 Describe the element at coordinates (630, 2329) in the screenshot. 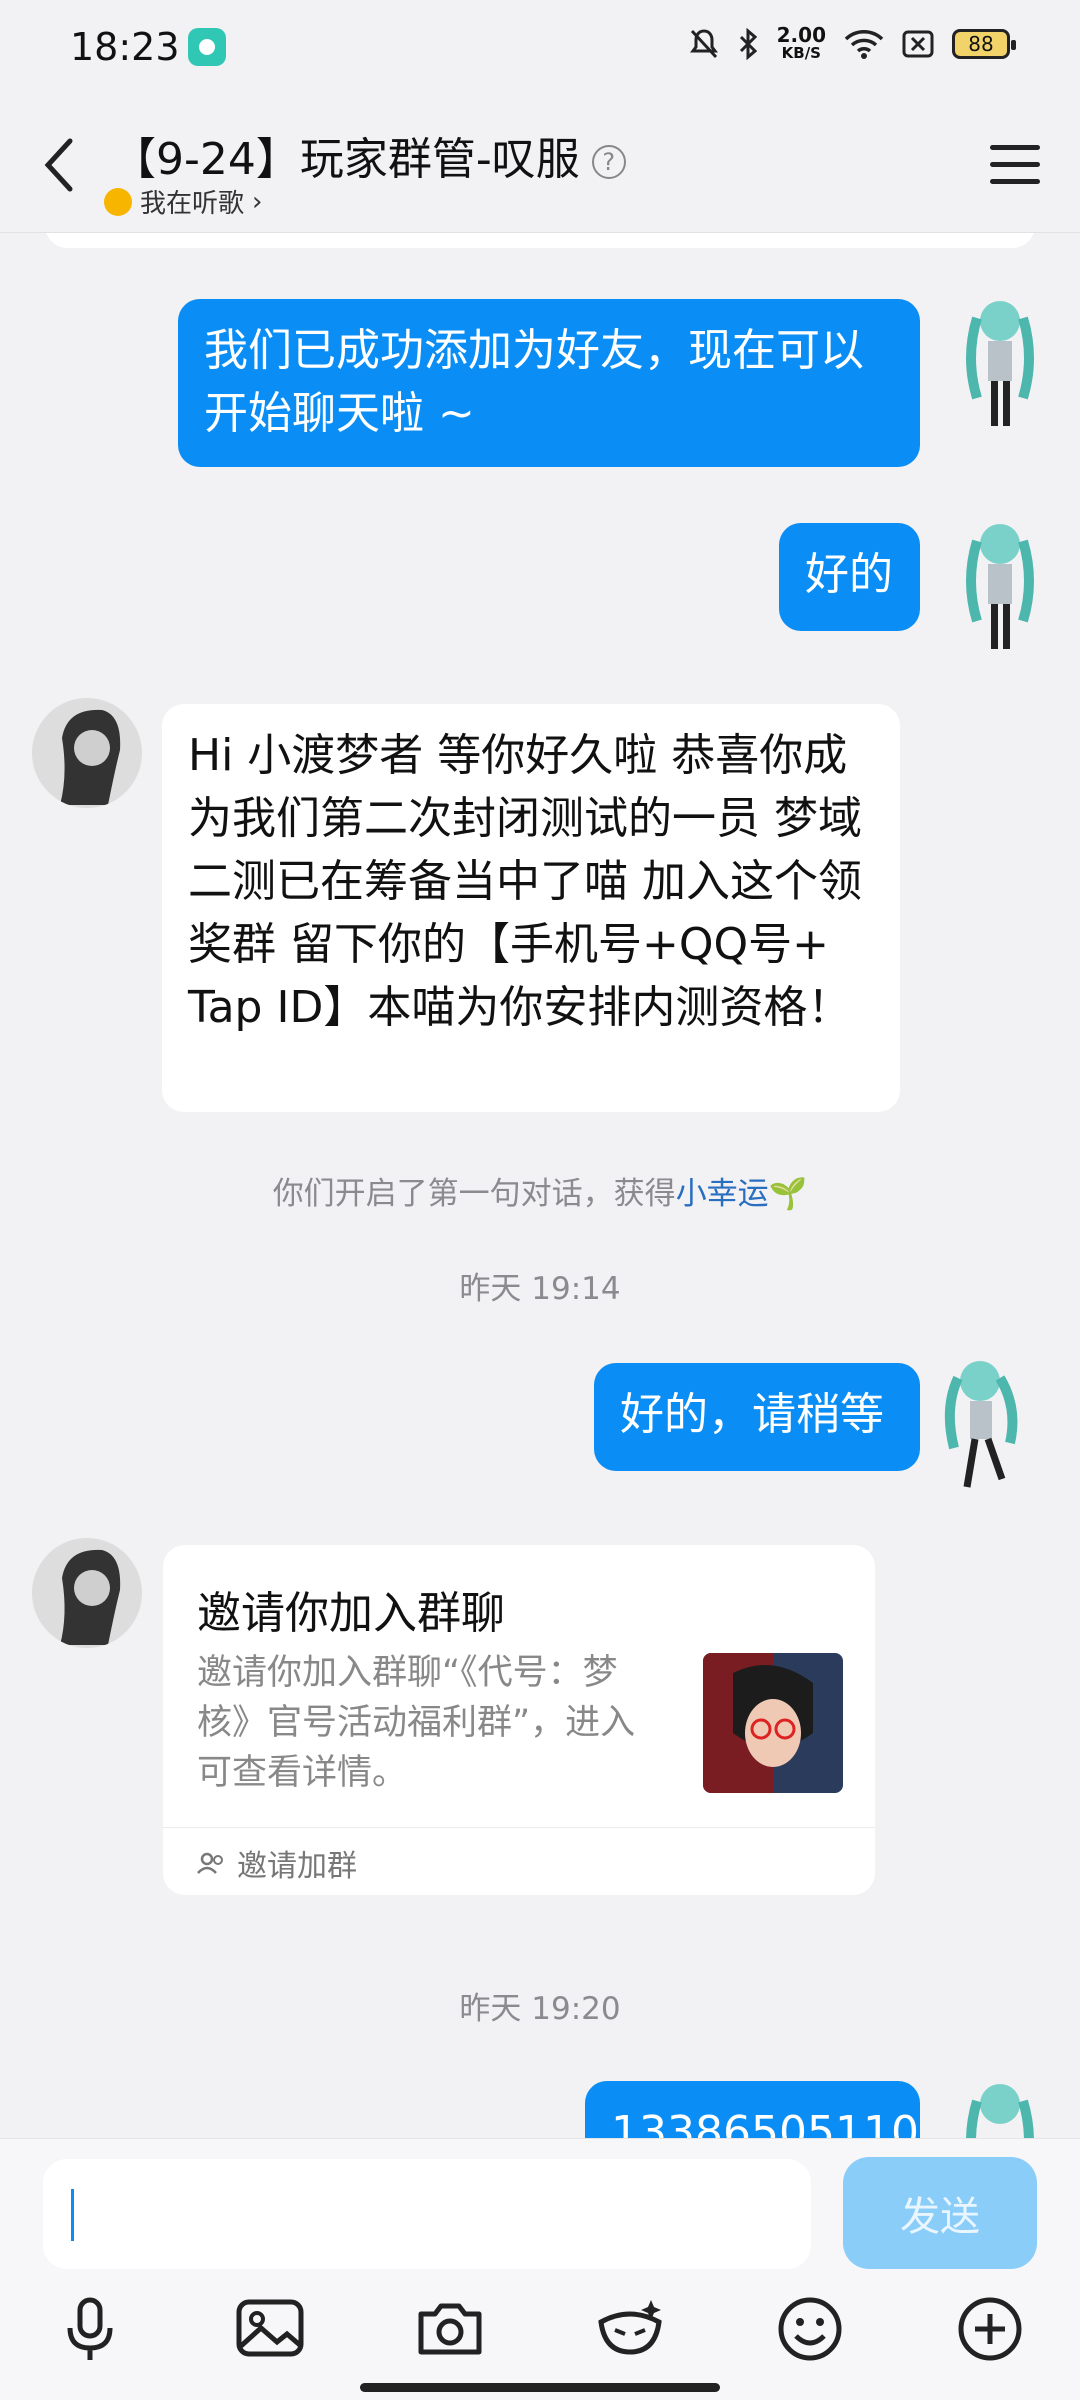

I see `sticker-mask-icon` at that location.